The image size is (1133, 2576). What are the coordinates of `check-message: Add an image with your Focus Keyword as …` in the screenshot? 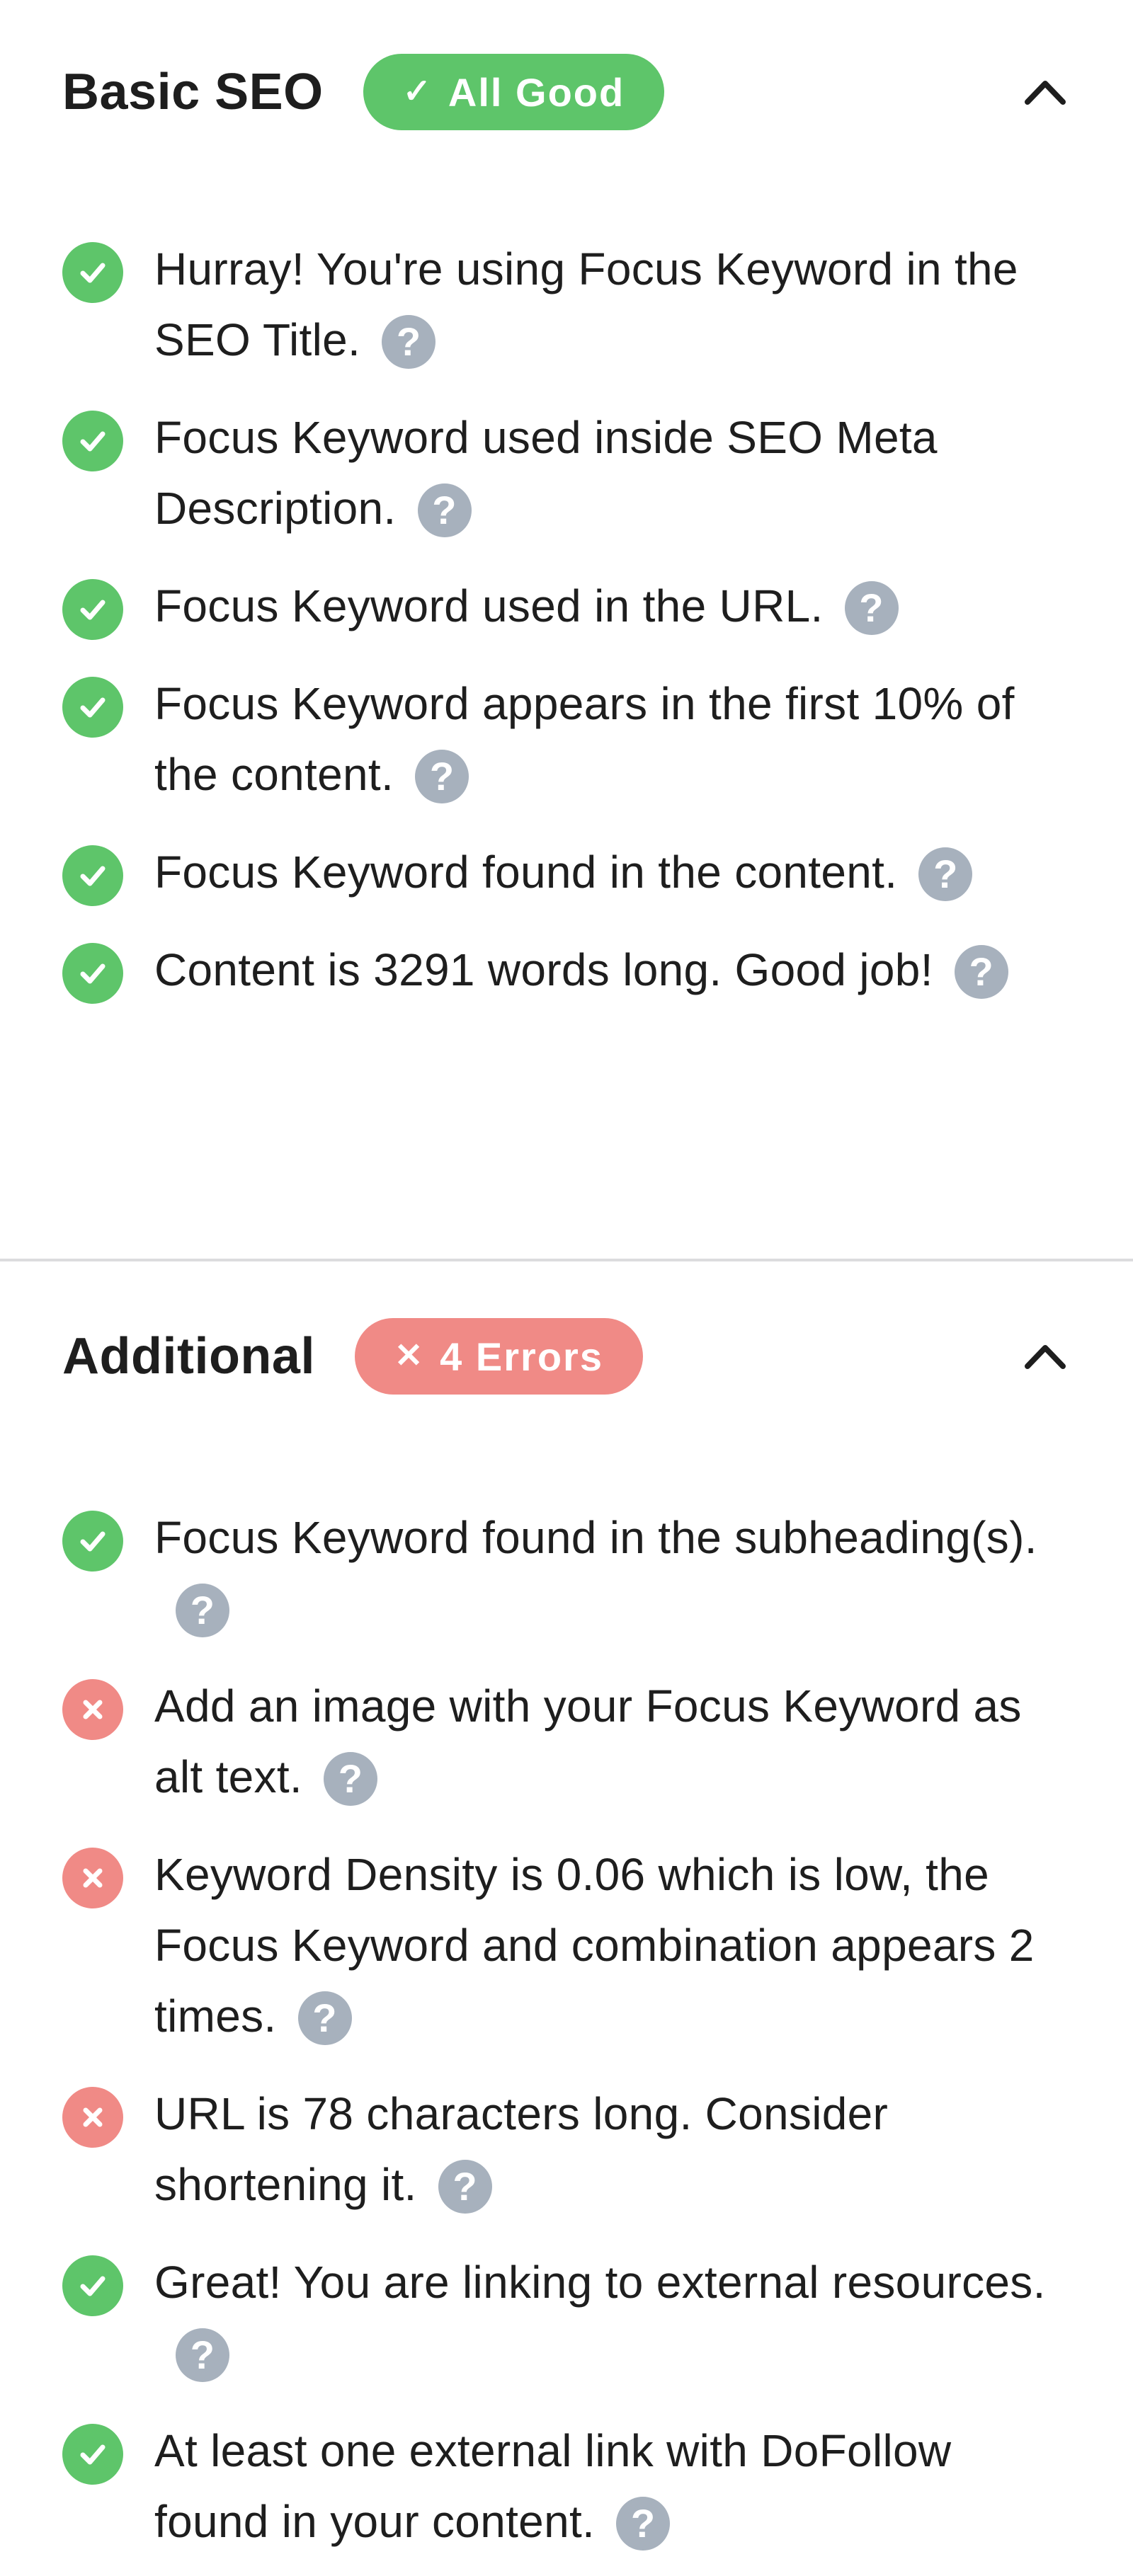 It's located at (588, 1741).